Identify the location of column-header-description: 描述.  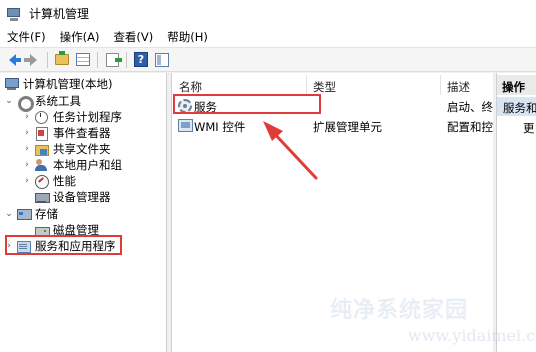
(458, 87).